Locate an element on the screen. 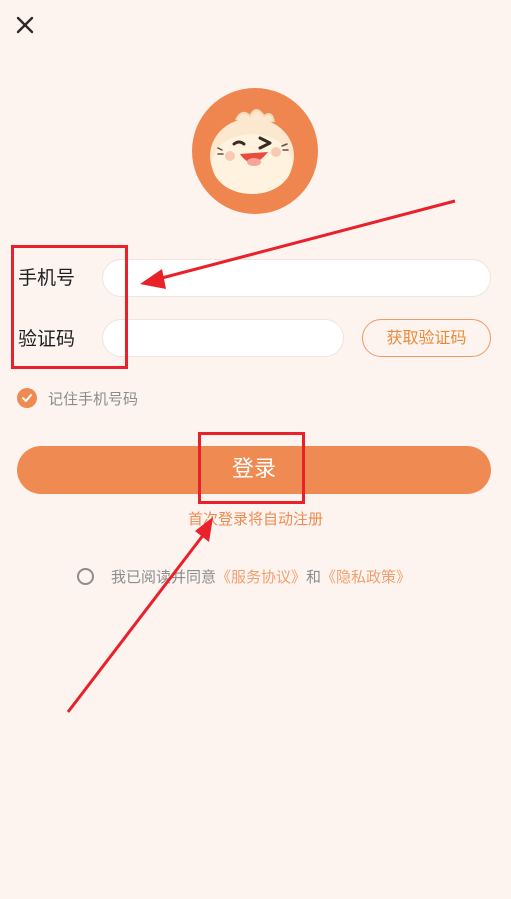  code-input is located at coordinates (223, 338).